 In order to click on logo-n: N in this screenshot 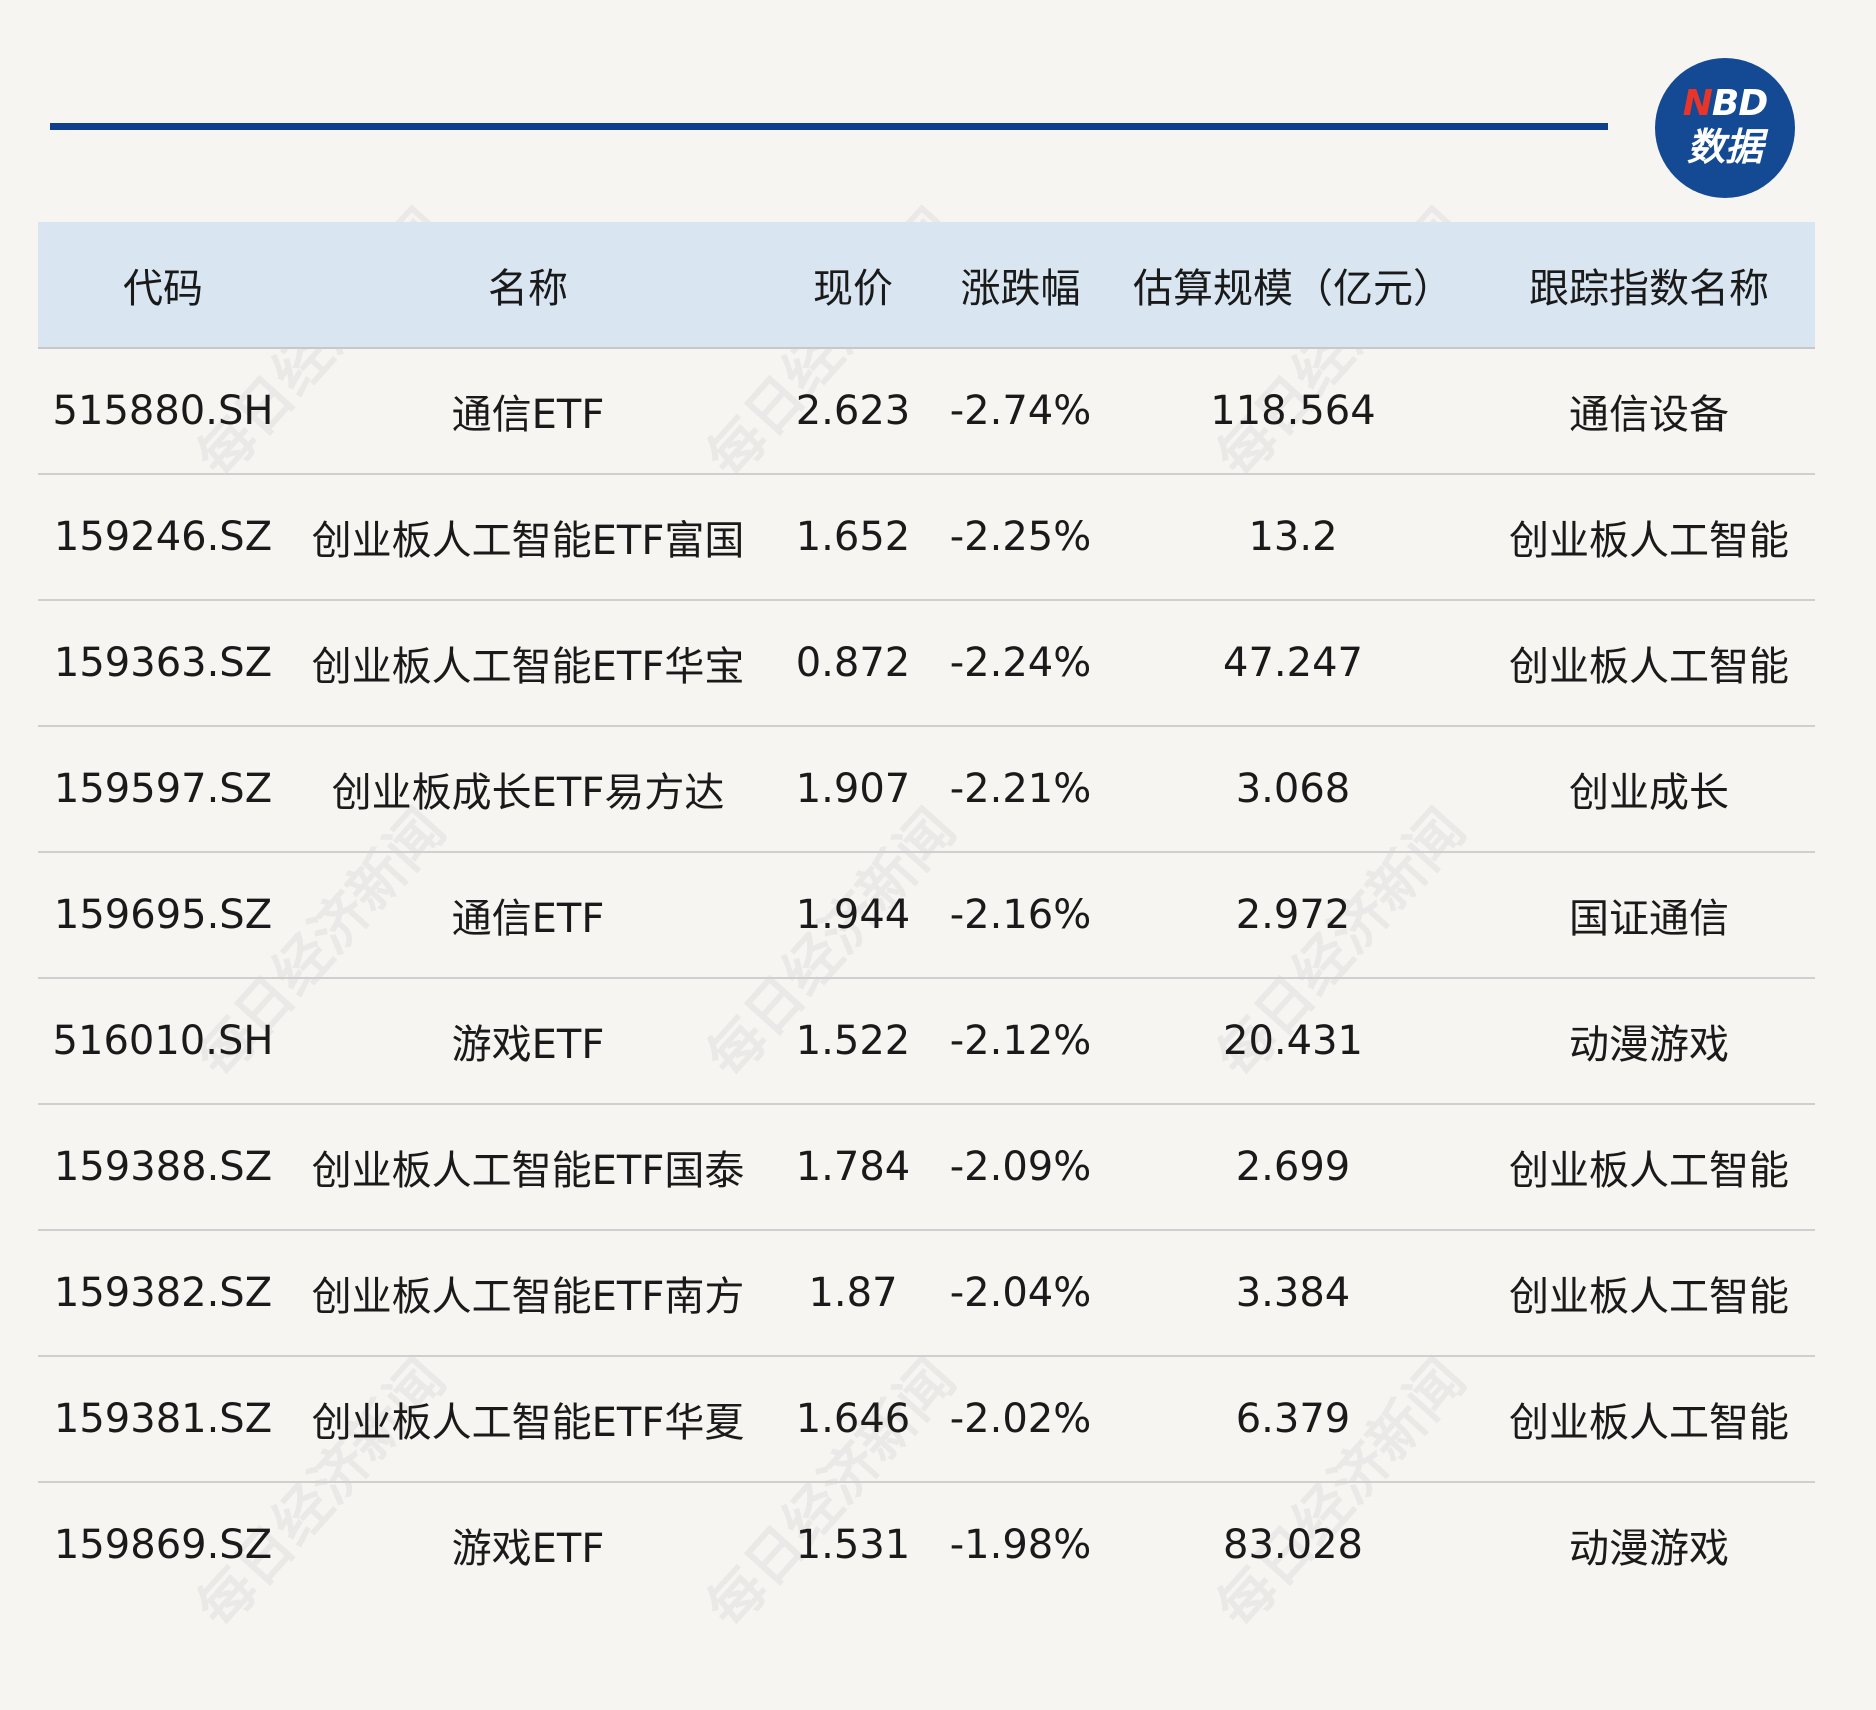, I will do `click(1697, 103)`.